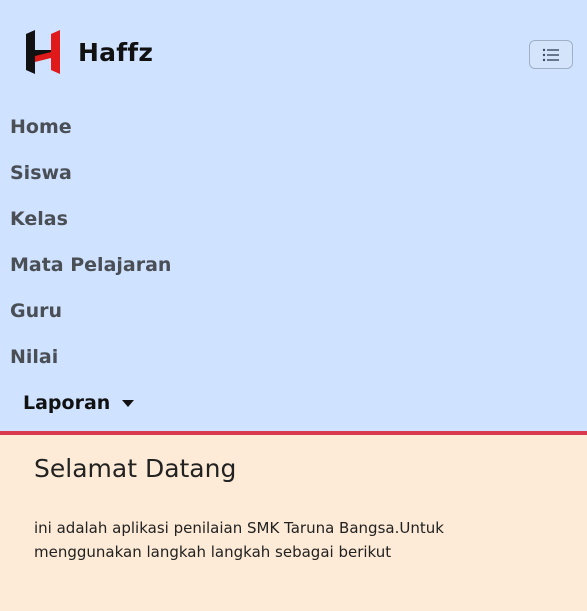  What do you see at coordinates (116, 52) in the screenshot?
I see `brand-name: Haffz` at bounding box center [116, 52].